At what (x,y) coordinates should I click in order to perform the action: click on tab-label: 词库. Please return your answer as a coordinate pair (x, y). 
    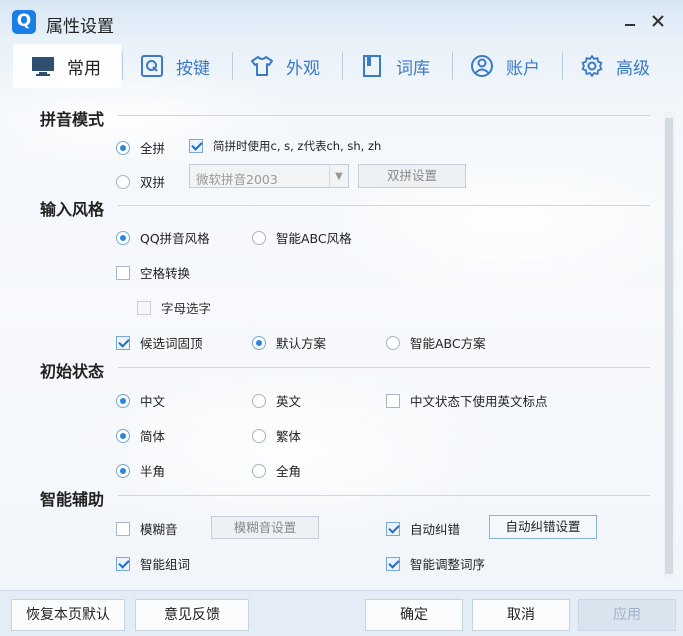
    Looking at the image, I should click on (413, 68).